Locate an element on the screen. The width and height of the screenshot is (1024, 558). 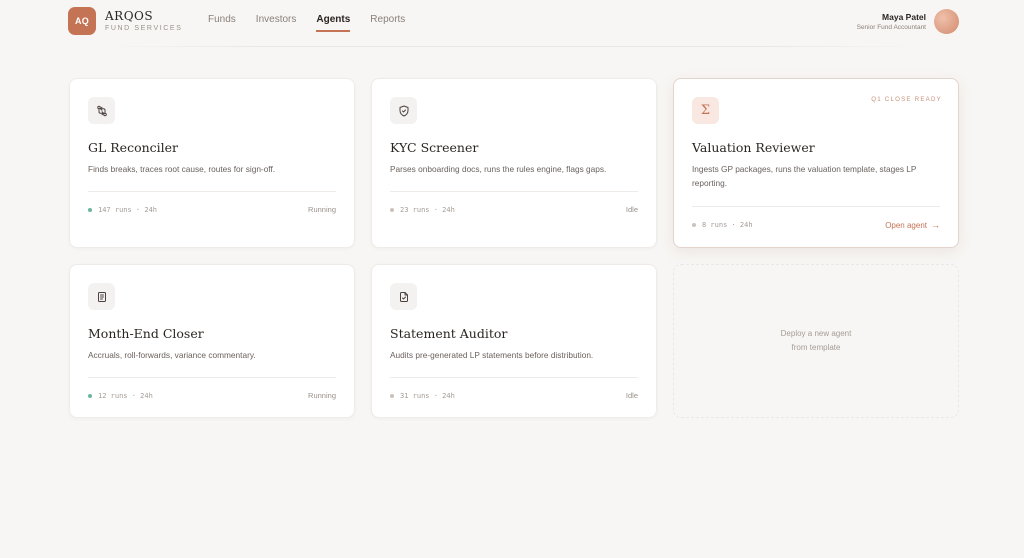
arrow-right-icon: → is located at coordinates (935, 225).